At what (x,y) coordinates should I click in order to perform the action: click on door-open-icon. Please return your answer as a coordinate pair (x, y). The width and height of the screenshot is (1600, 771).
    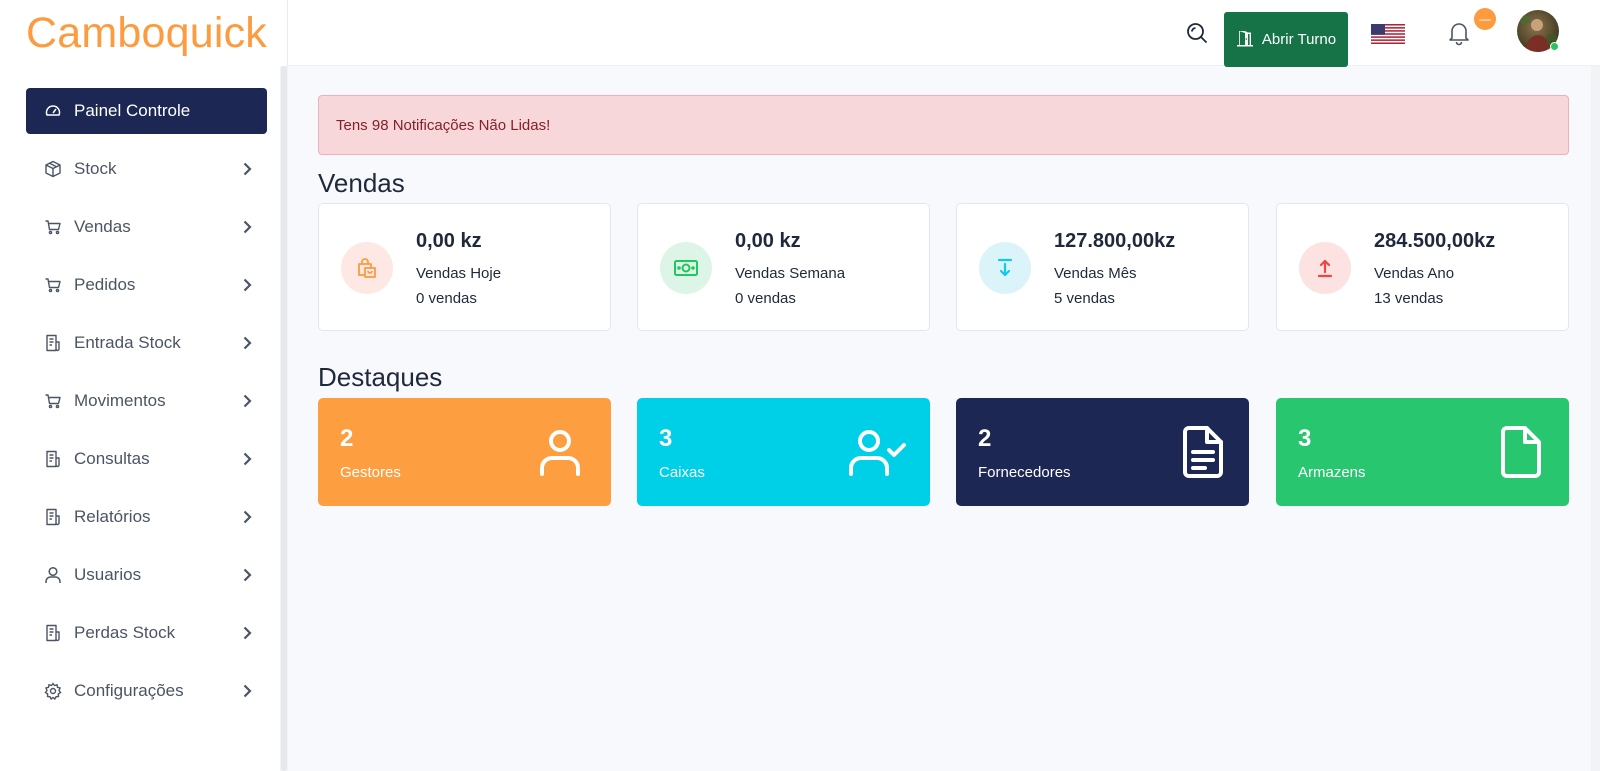
    Looking at the image, I should click on (1245, 40).